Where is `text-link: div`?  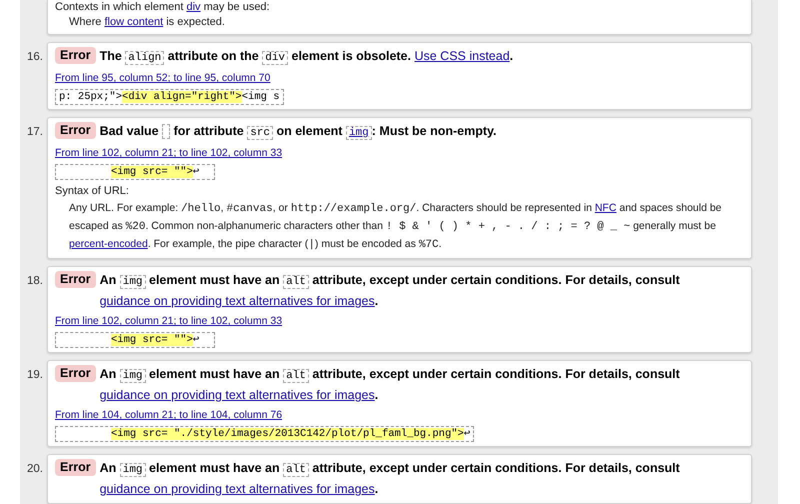
text-link: div is located at coordinates (193, 7).